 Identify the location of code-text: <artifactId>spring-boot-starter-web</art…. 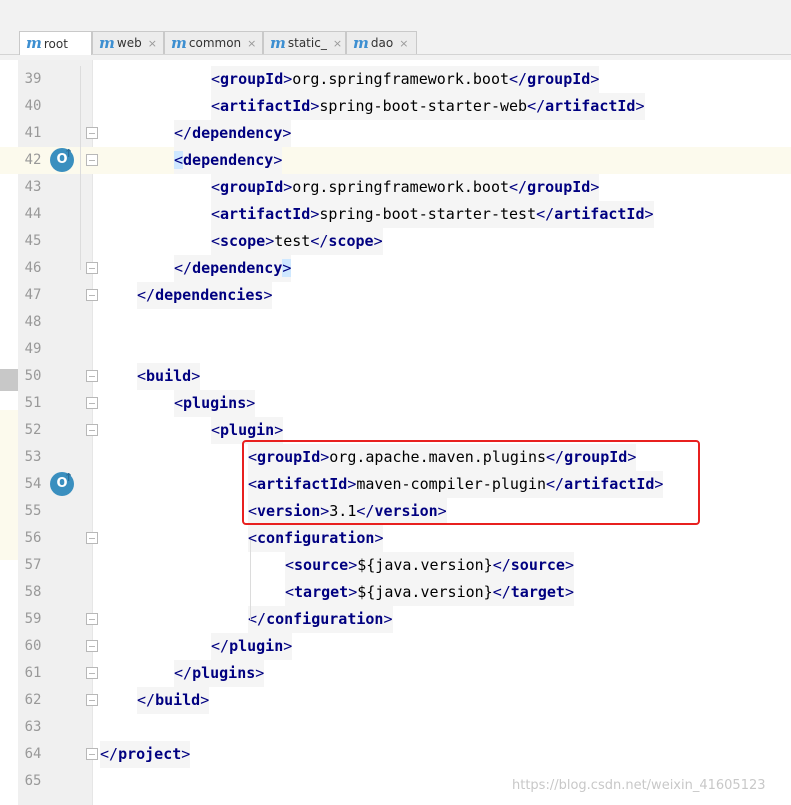
(428, 106).